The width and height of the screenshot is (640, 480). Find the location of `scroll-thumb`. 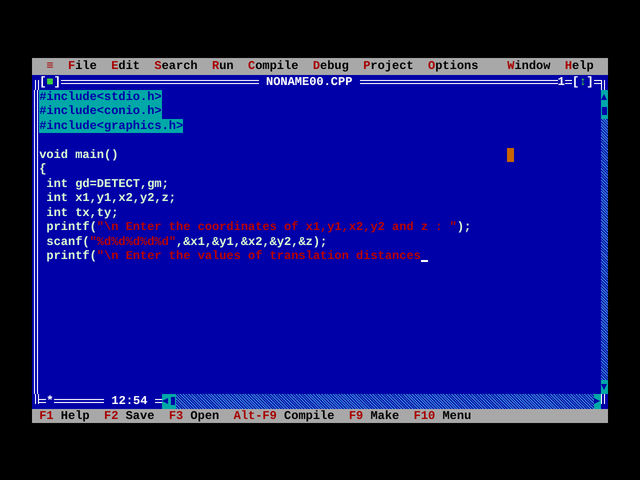

scroll-thumb is located at coordinates (604, 111).